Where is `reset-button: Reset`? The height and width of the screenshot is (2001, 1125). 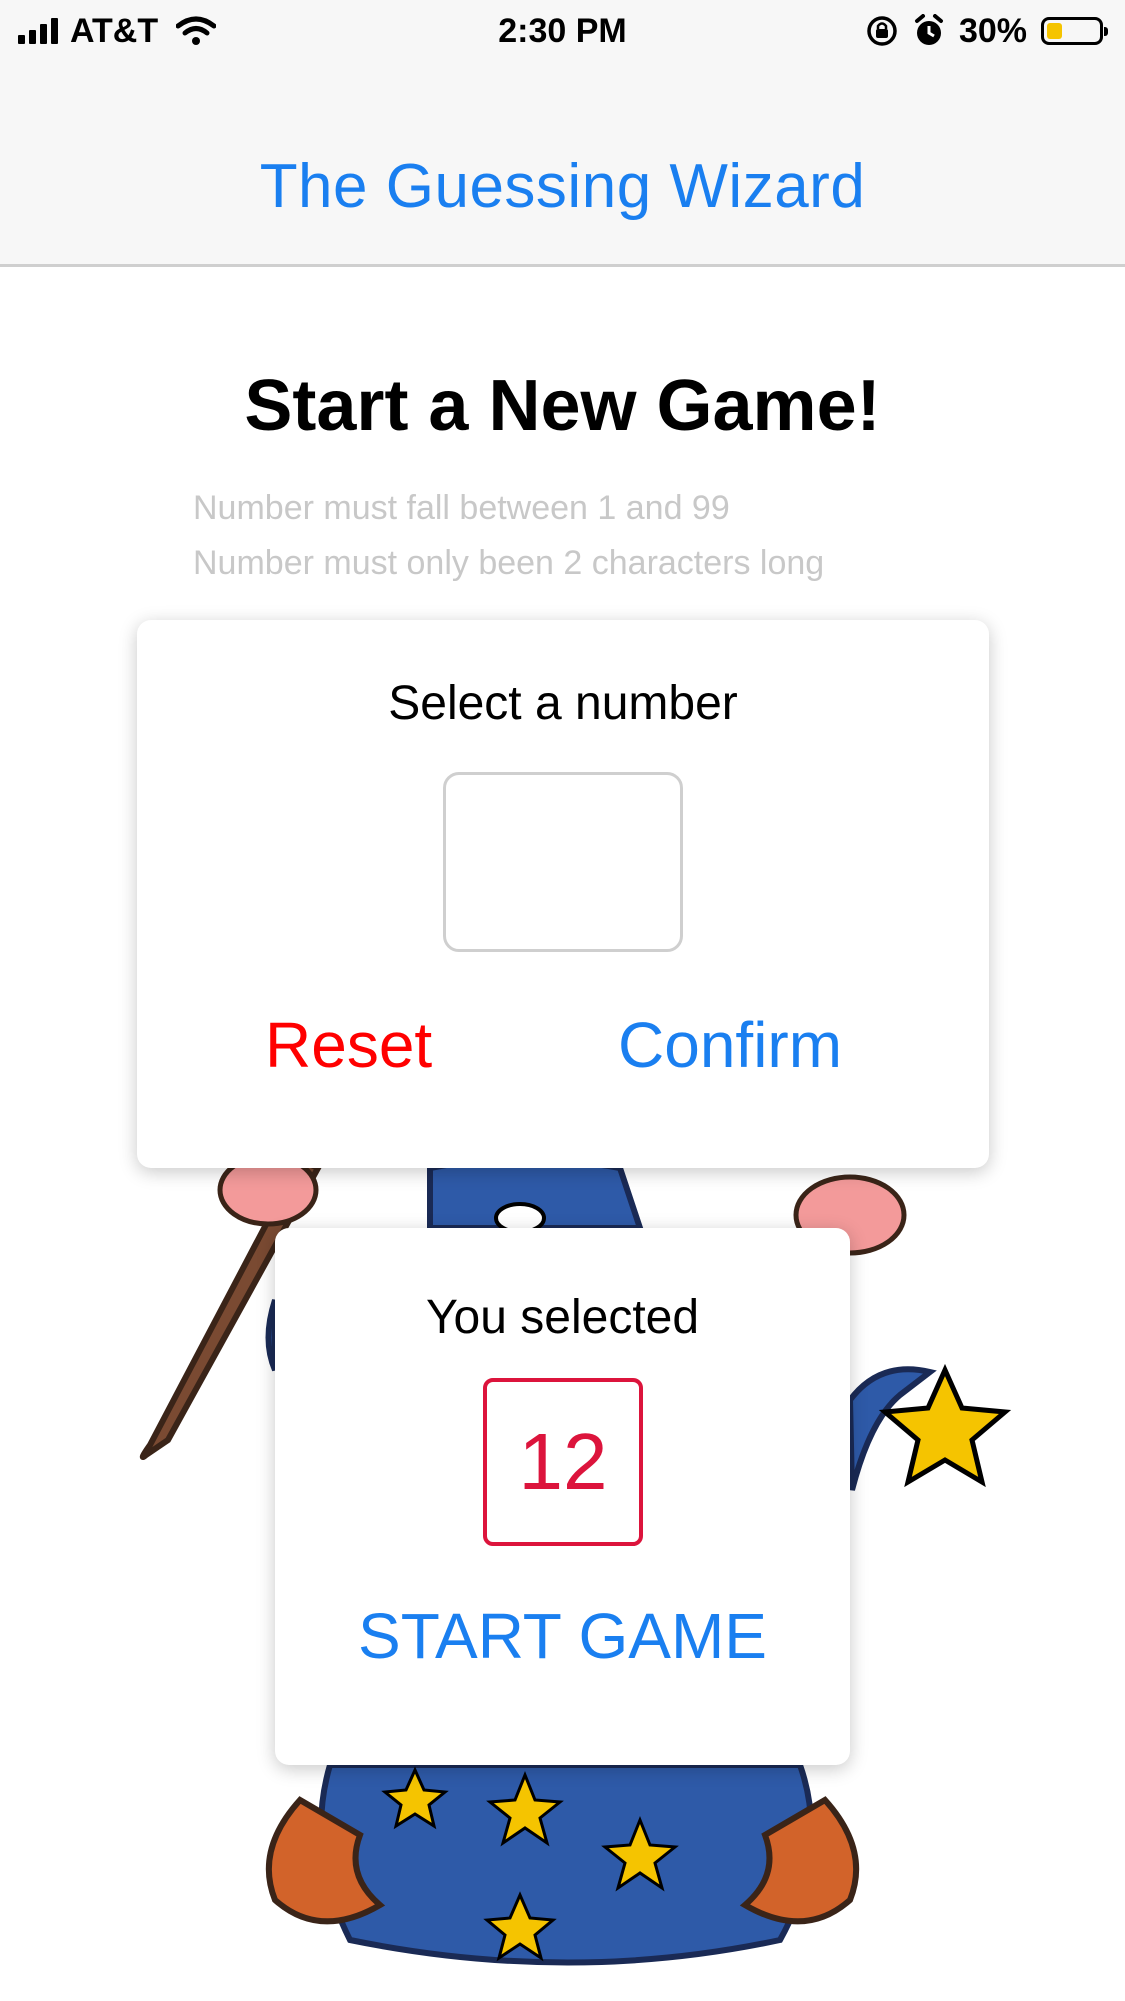 reset-button: Reset is located at coordinates (348, 1045).